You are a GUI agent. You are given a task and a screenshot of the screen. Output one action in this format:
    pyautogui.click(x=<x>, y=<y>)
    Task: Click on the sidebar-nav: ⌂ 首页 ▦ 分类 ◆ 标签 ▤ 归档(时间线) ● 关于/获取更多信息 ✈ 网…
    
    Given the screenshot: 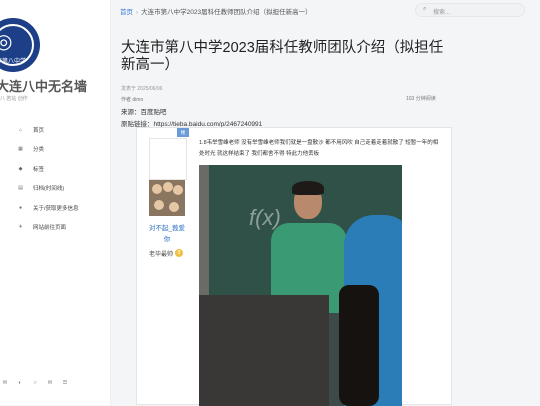 What is the action you would take?
    pyautogui.click(x=55, y=178)
    